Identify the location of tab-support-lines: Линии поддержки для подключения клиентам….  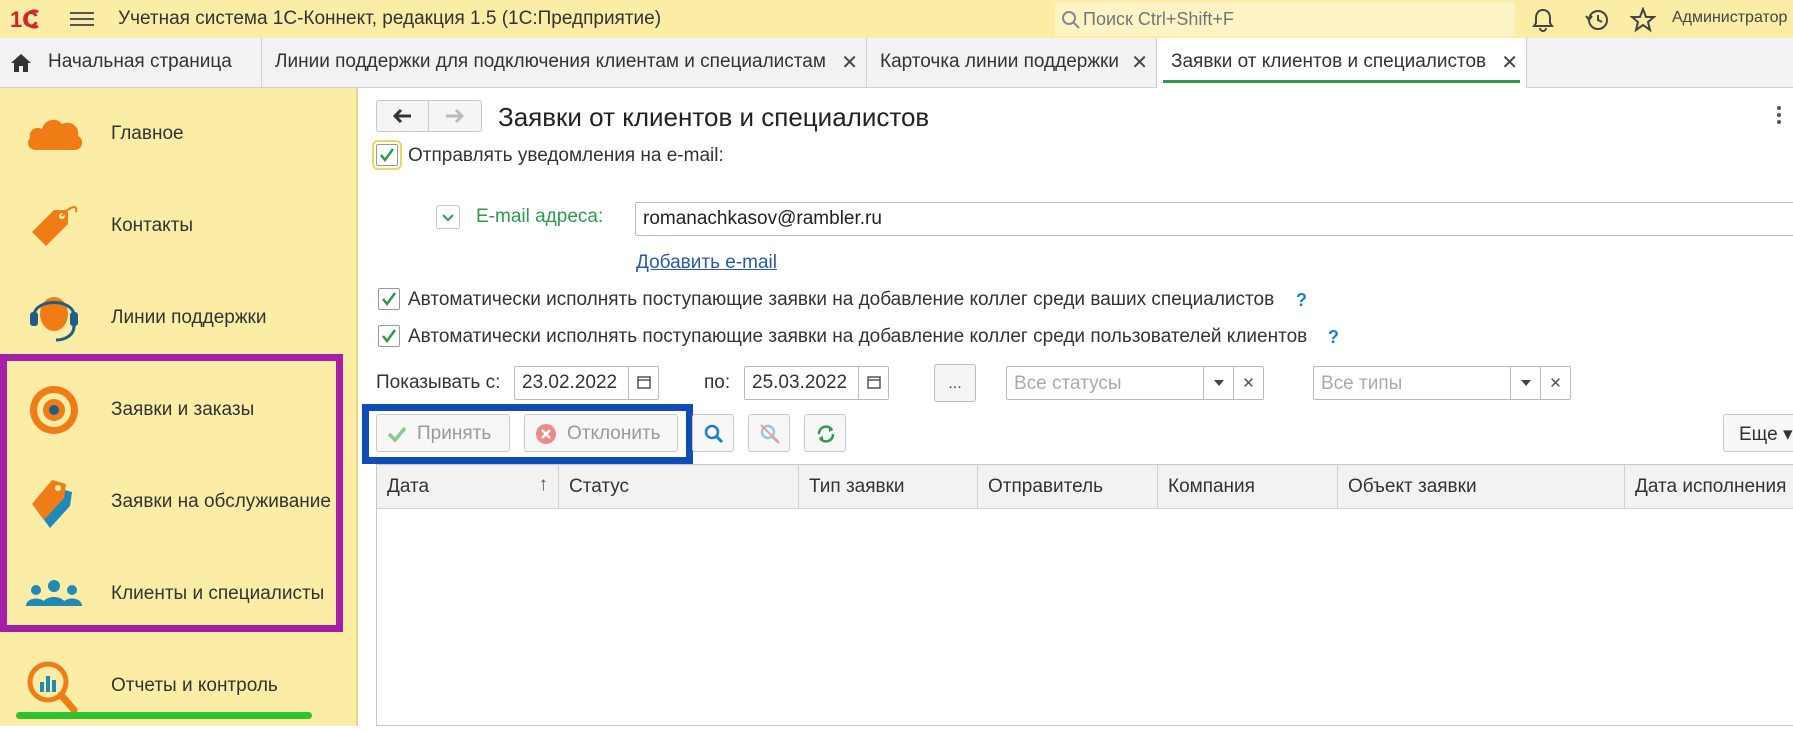
(564, 63).